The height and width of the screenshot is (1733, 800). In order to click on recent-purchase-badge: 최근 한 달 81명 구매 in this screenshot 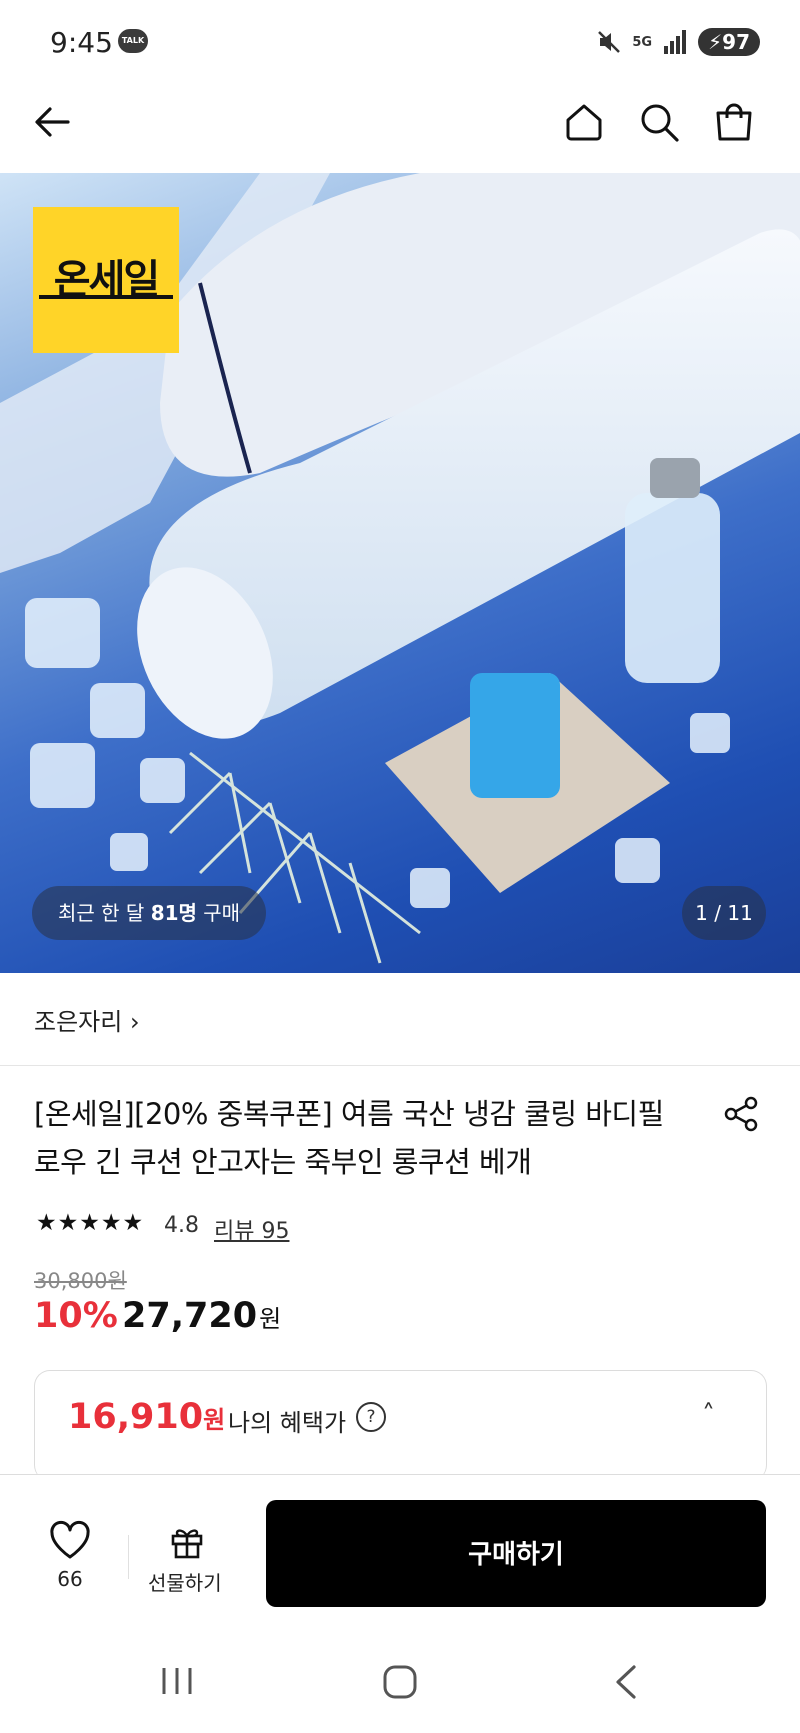, I will do `click(149, 913)`.